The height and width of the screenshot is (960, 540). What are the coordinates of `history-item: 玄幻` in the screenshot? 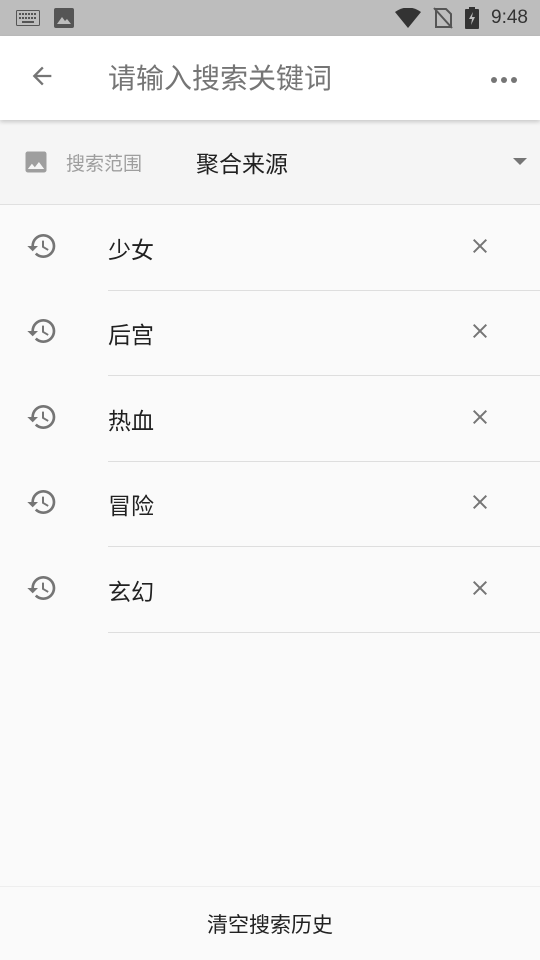 It's located at (270, 590).